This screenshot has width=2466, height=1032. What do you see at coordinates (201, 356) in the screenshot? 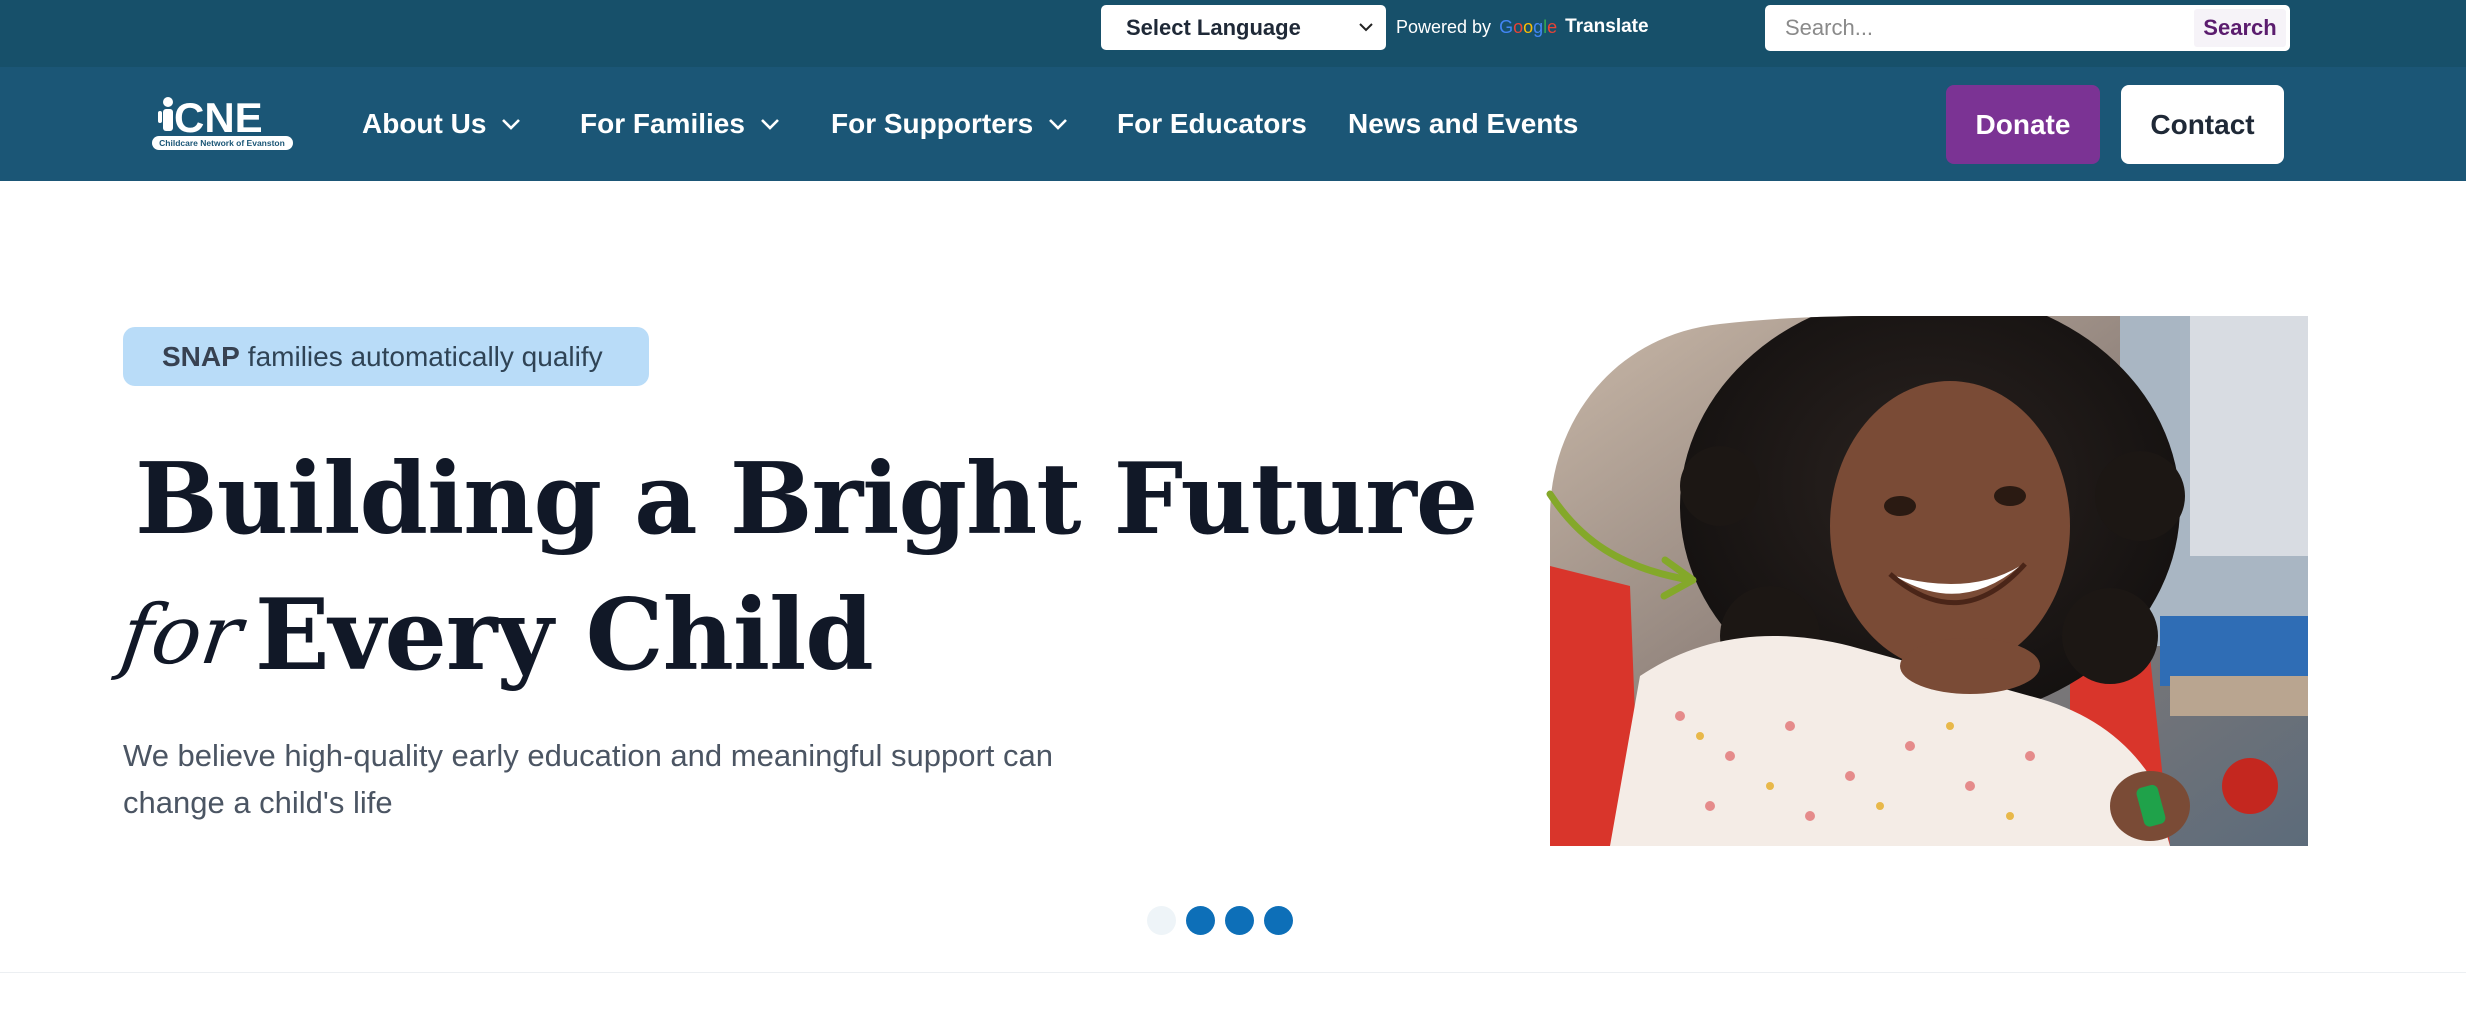
I see `badge-bold: SNAP` at bounding box center [201, 356].